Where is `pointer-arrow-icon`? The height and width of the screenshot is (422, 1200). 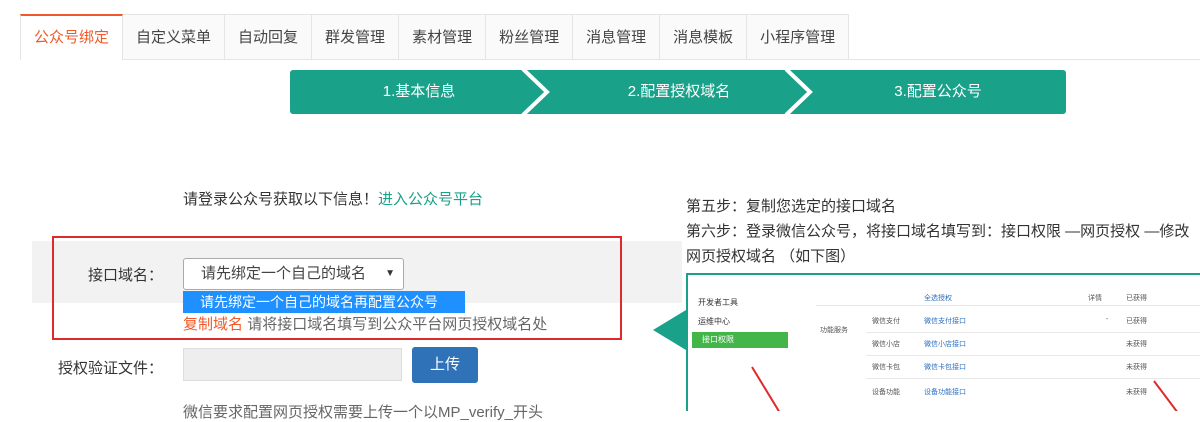
pointer-arrow-icon is located at coordinates (669, 330).